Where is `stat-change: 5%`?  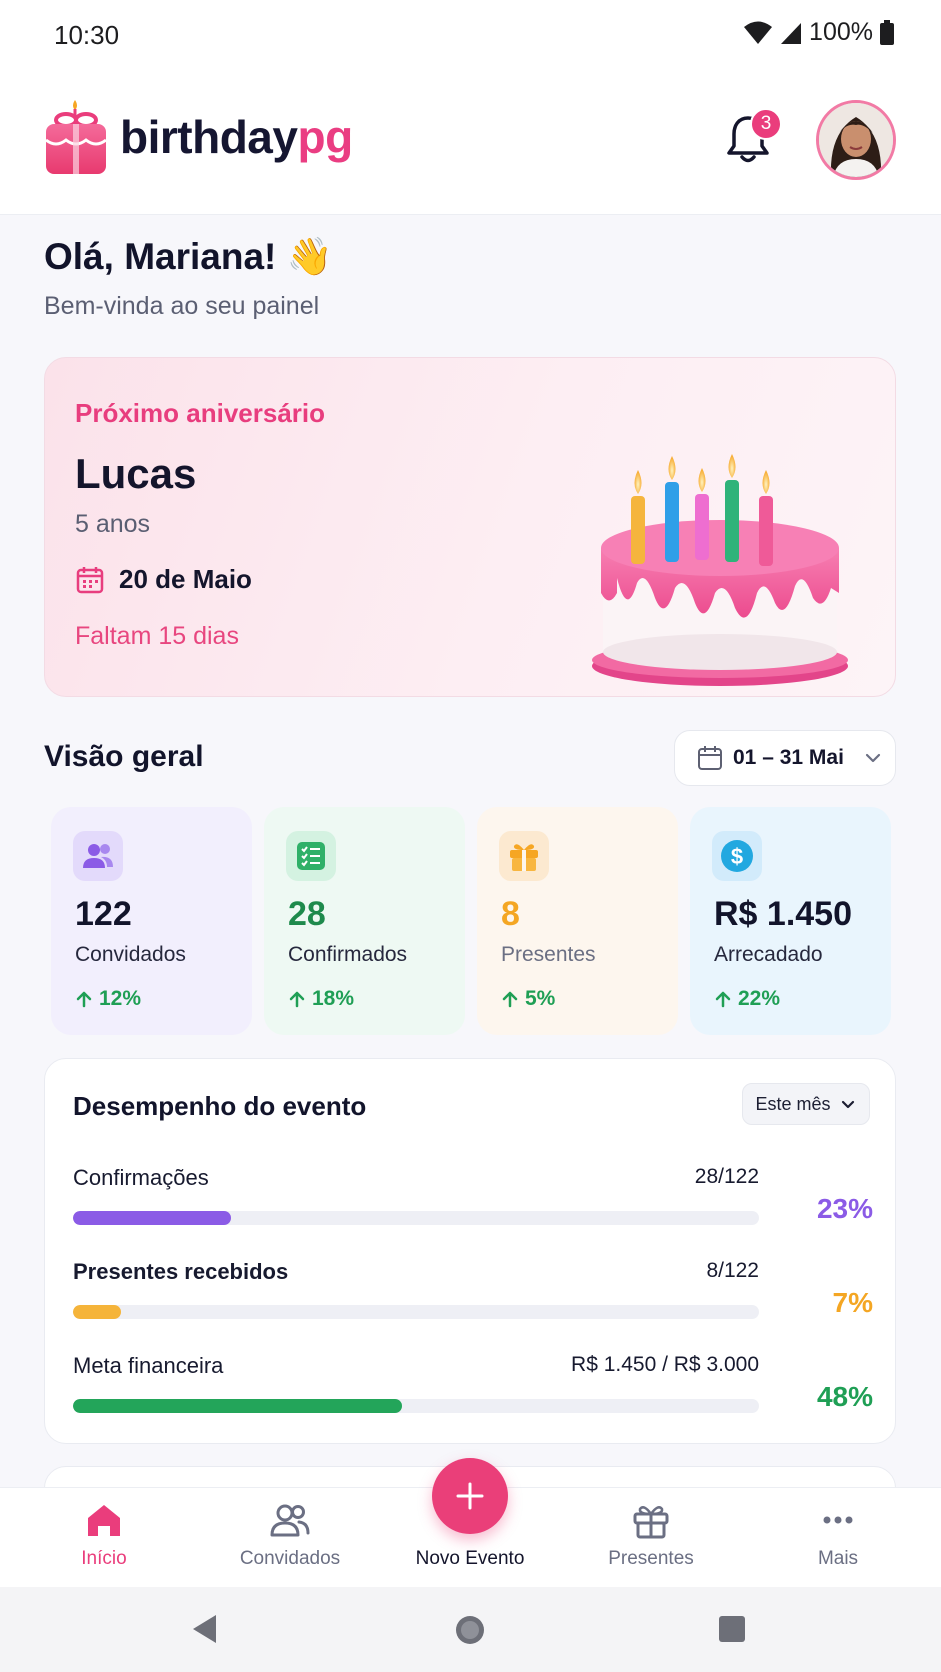
stat-change: 5% is located at coordinates (528, 999).